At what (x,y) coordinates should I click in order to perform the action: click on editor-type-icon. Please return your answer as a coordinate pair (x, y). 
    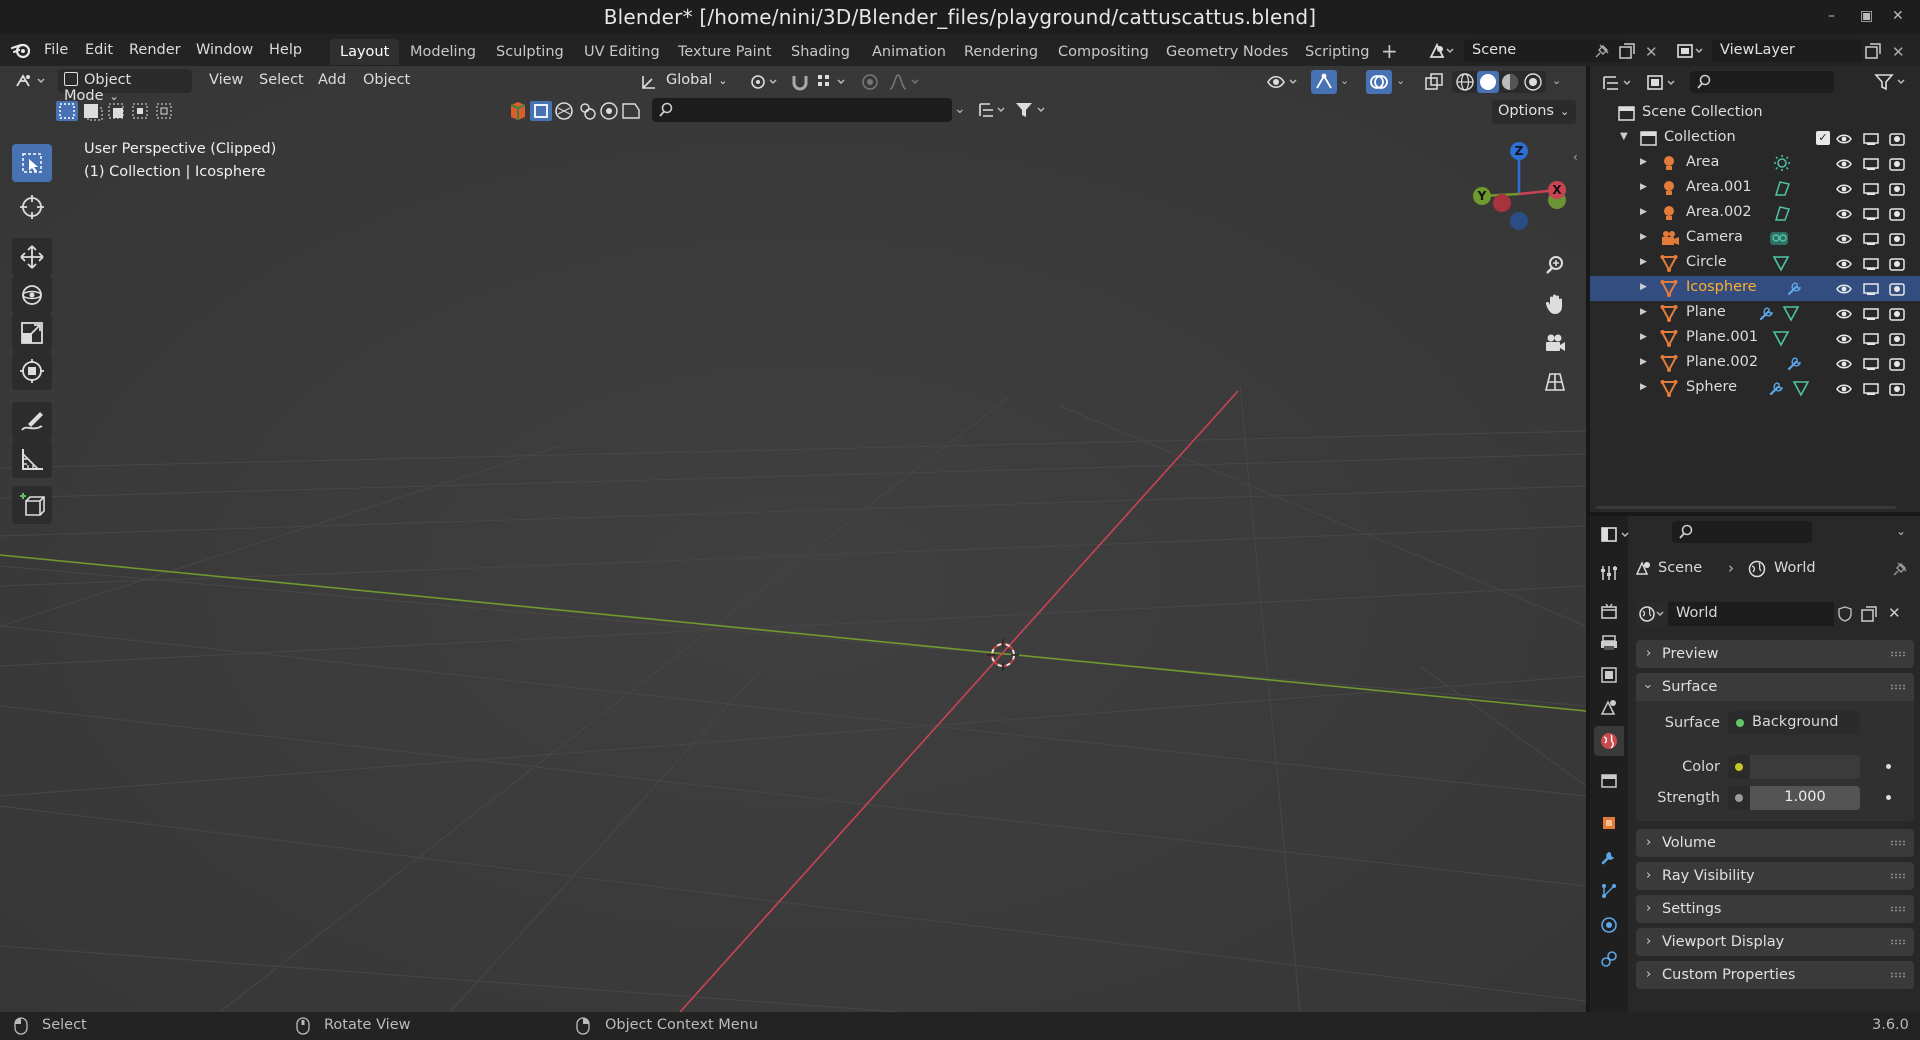
    Looking at the image, I should click on (32, 81).